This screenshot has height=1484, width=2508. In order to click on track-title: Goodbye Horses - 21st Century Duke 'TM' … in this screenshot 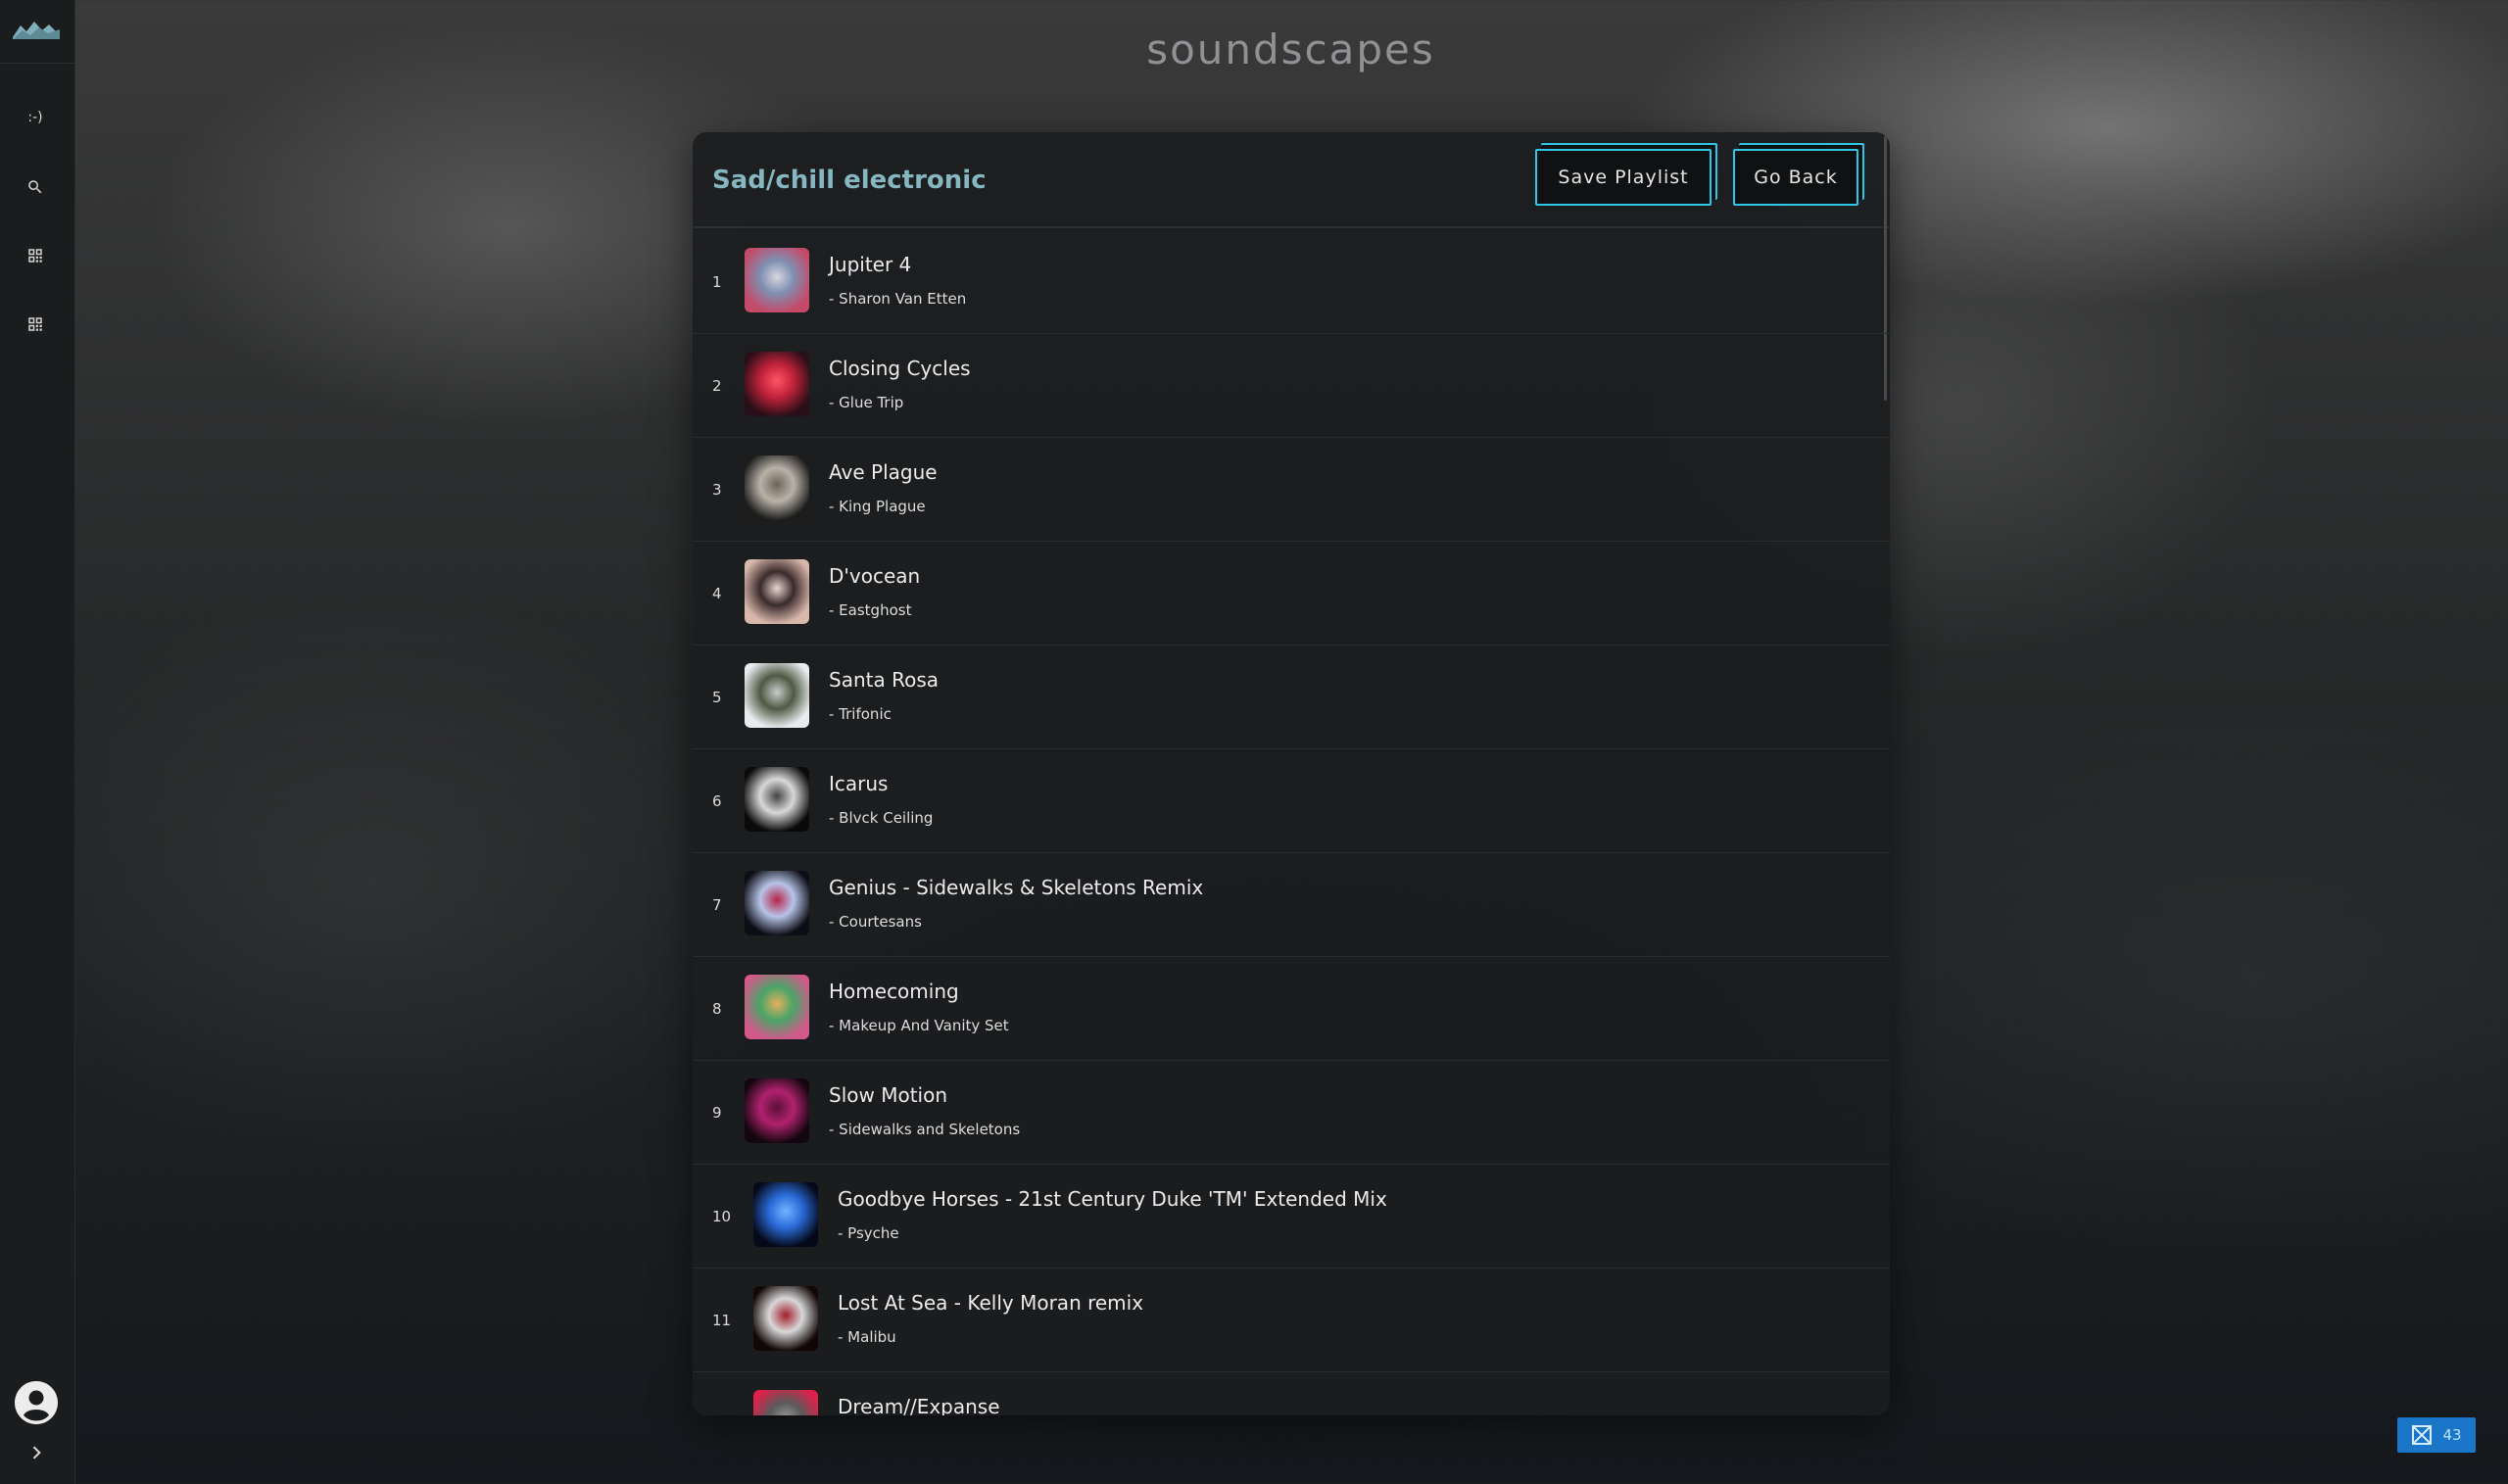, I will do `click(1112, 1199)`.